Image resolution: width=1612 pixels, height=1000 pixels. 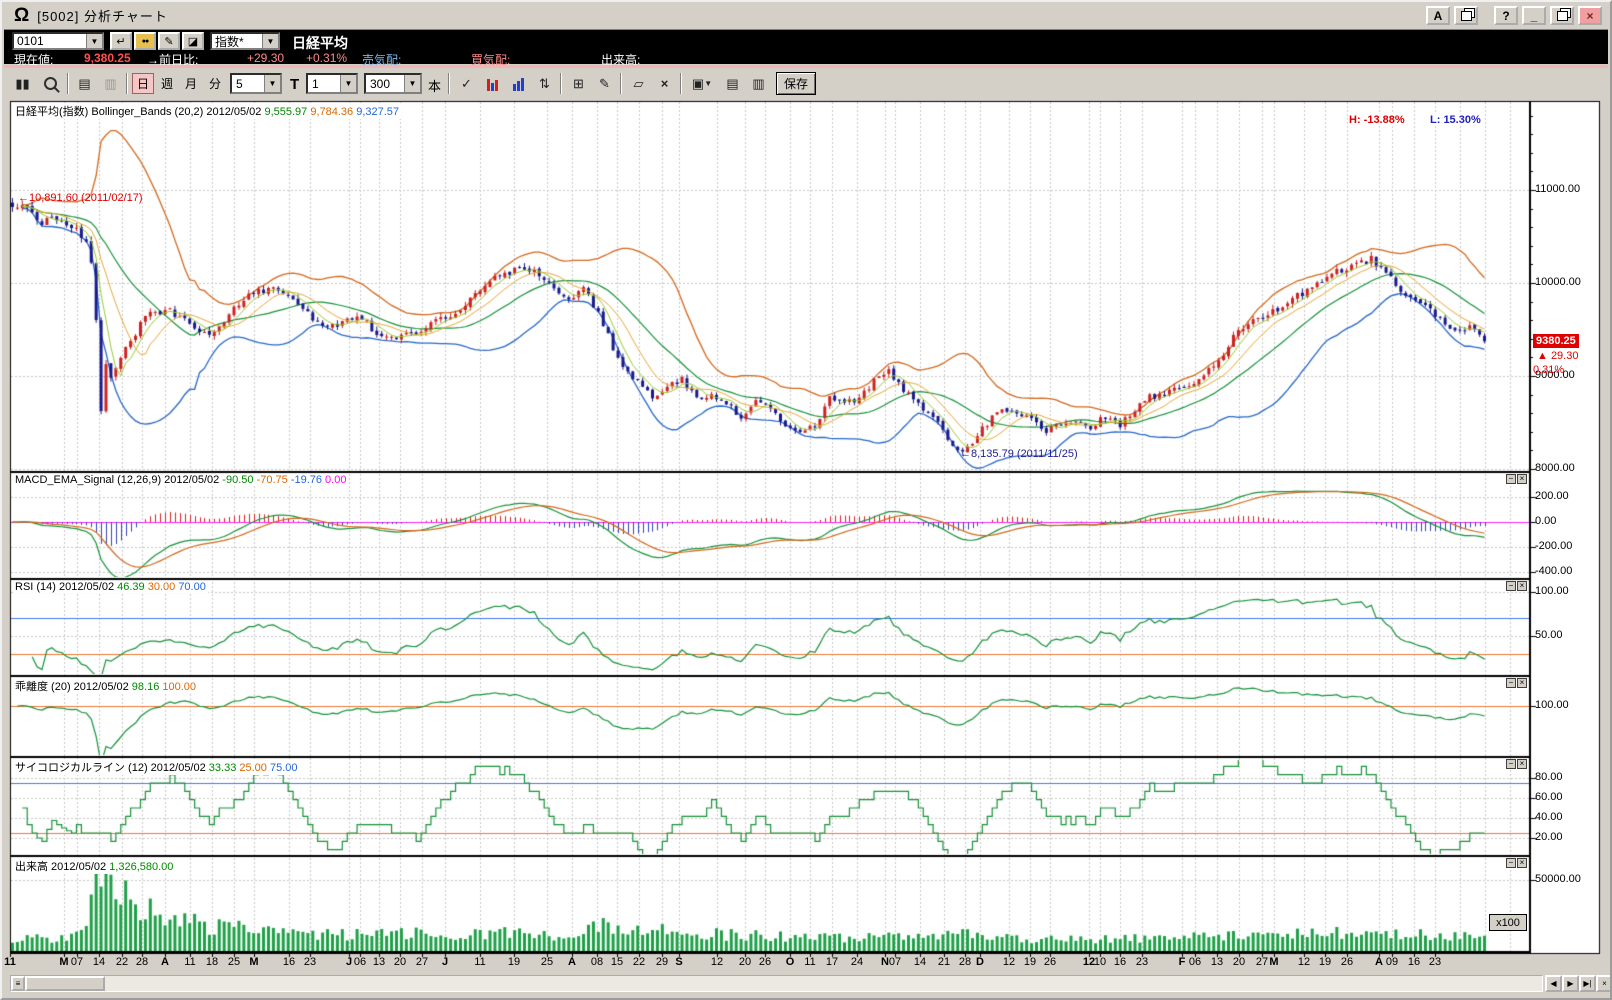 I want to click on scroll-button: ▶, so click(x=1570, y=983).